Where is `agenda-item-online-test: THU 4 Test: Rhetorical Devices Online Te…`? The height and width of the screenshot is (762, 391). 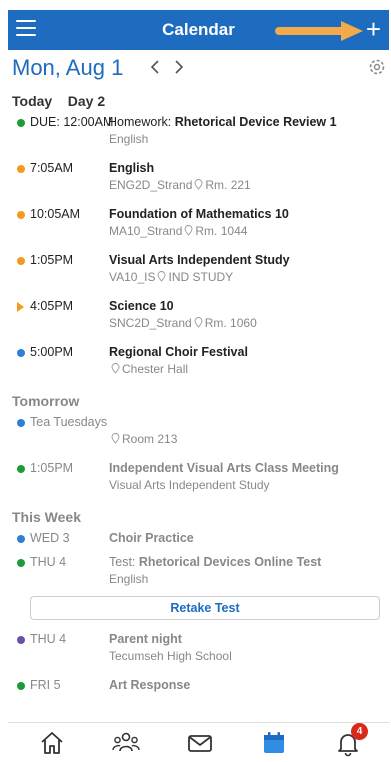
agenda-item-online-test: THU 4 Test: Rhetorical Devices Online Te… is located at coordinates (199, 590).